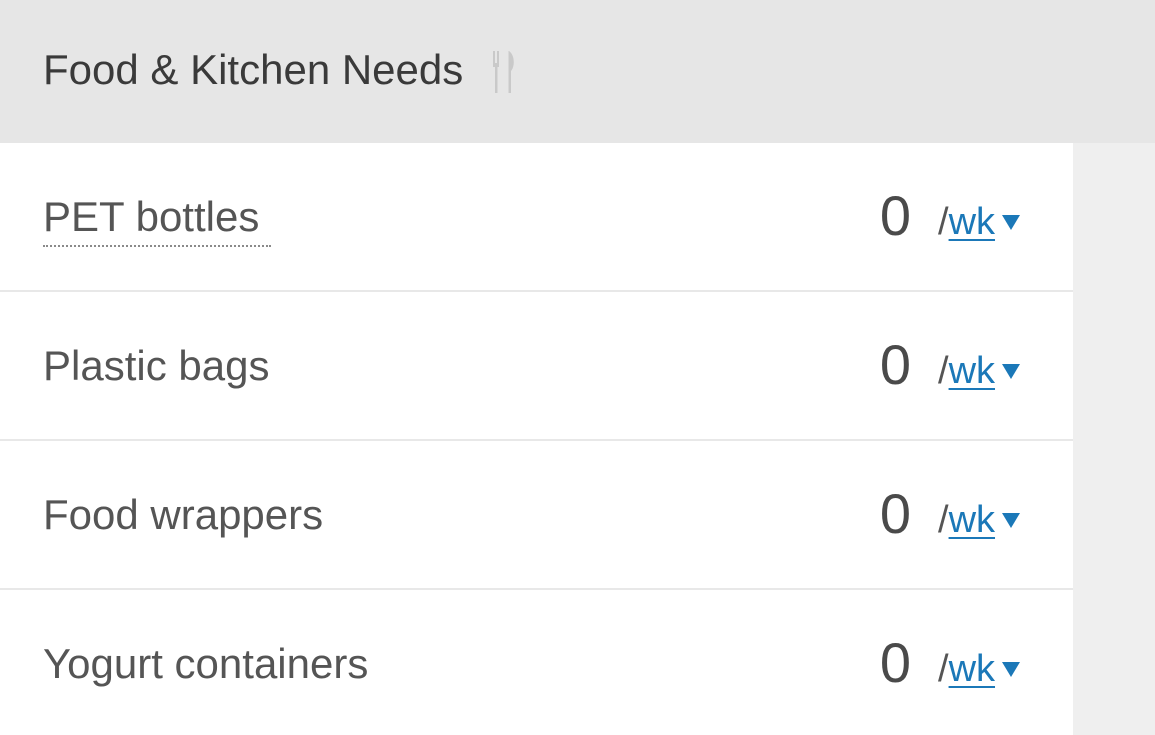  What do you see at coordinates (1114, 439) in the screenshot?
I see `side-gutter` at bounding box center [1114, 439].